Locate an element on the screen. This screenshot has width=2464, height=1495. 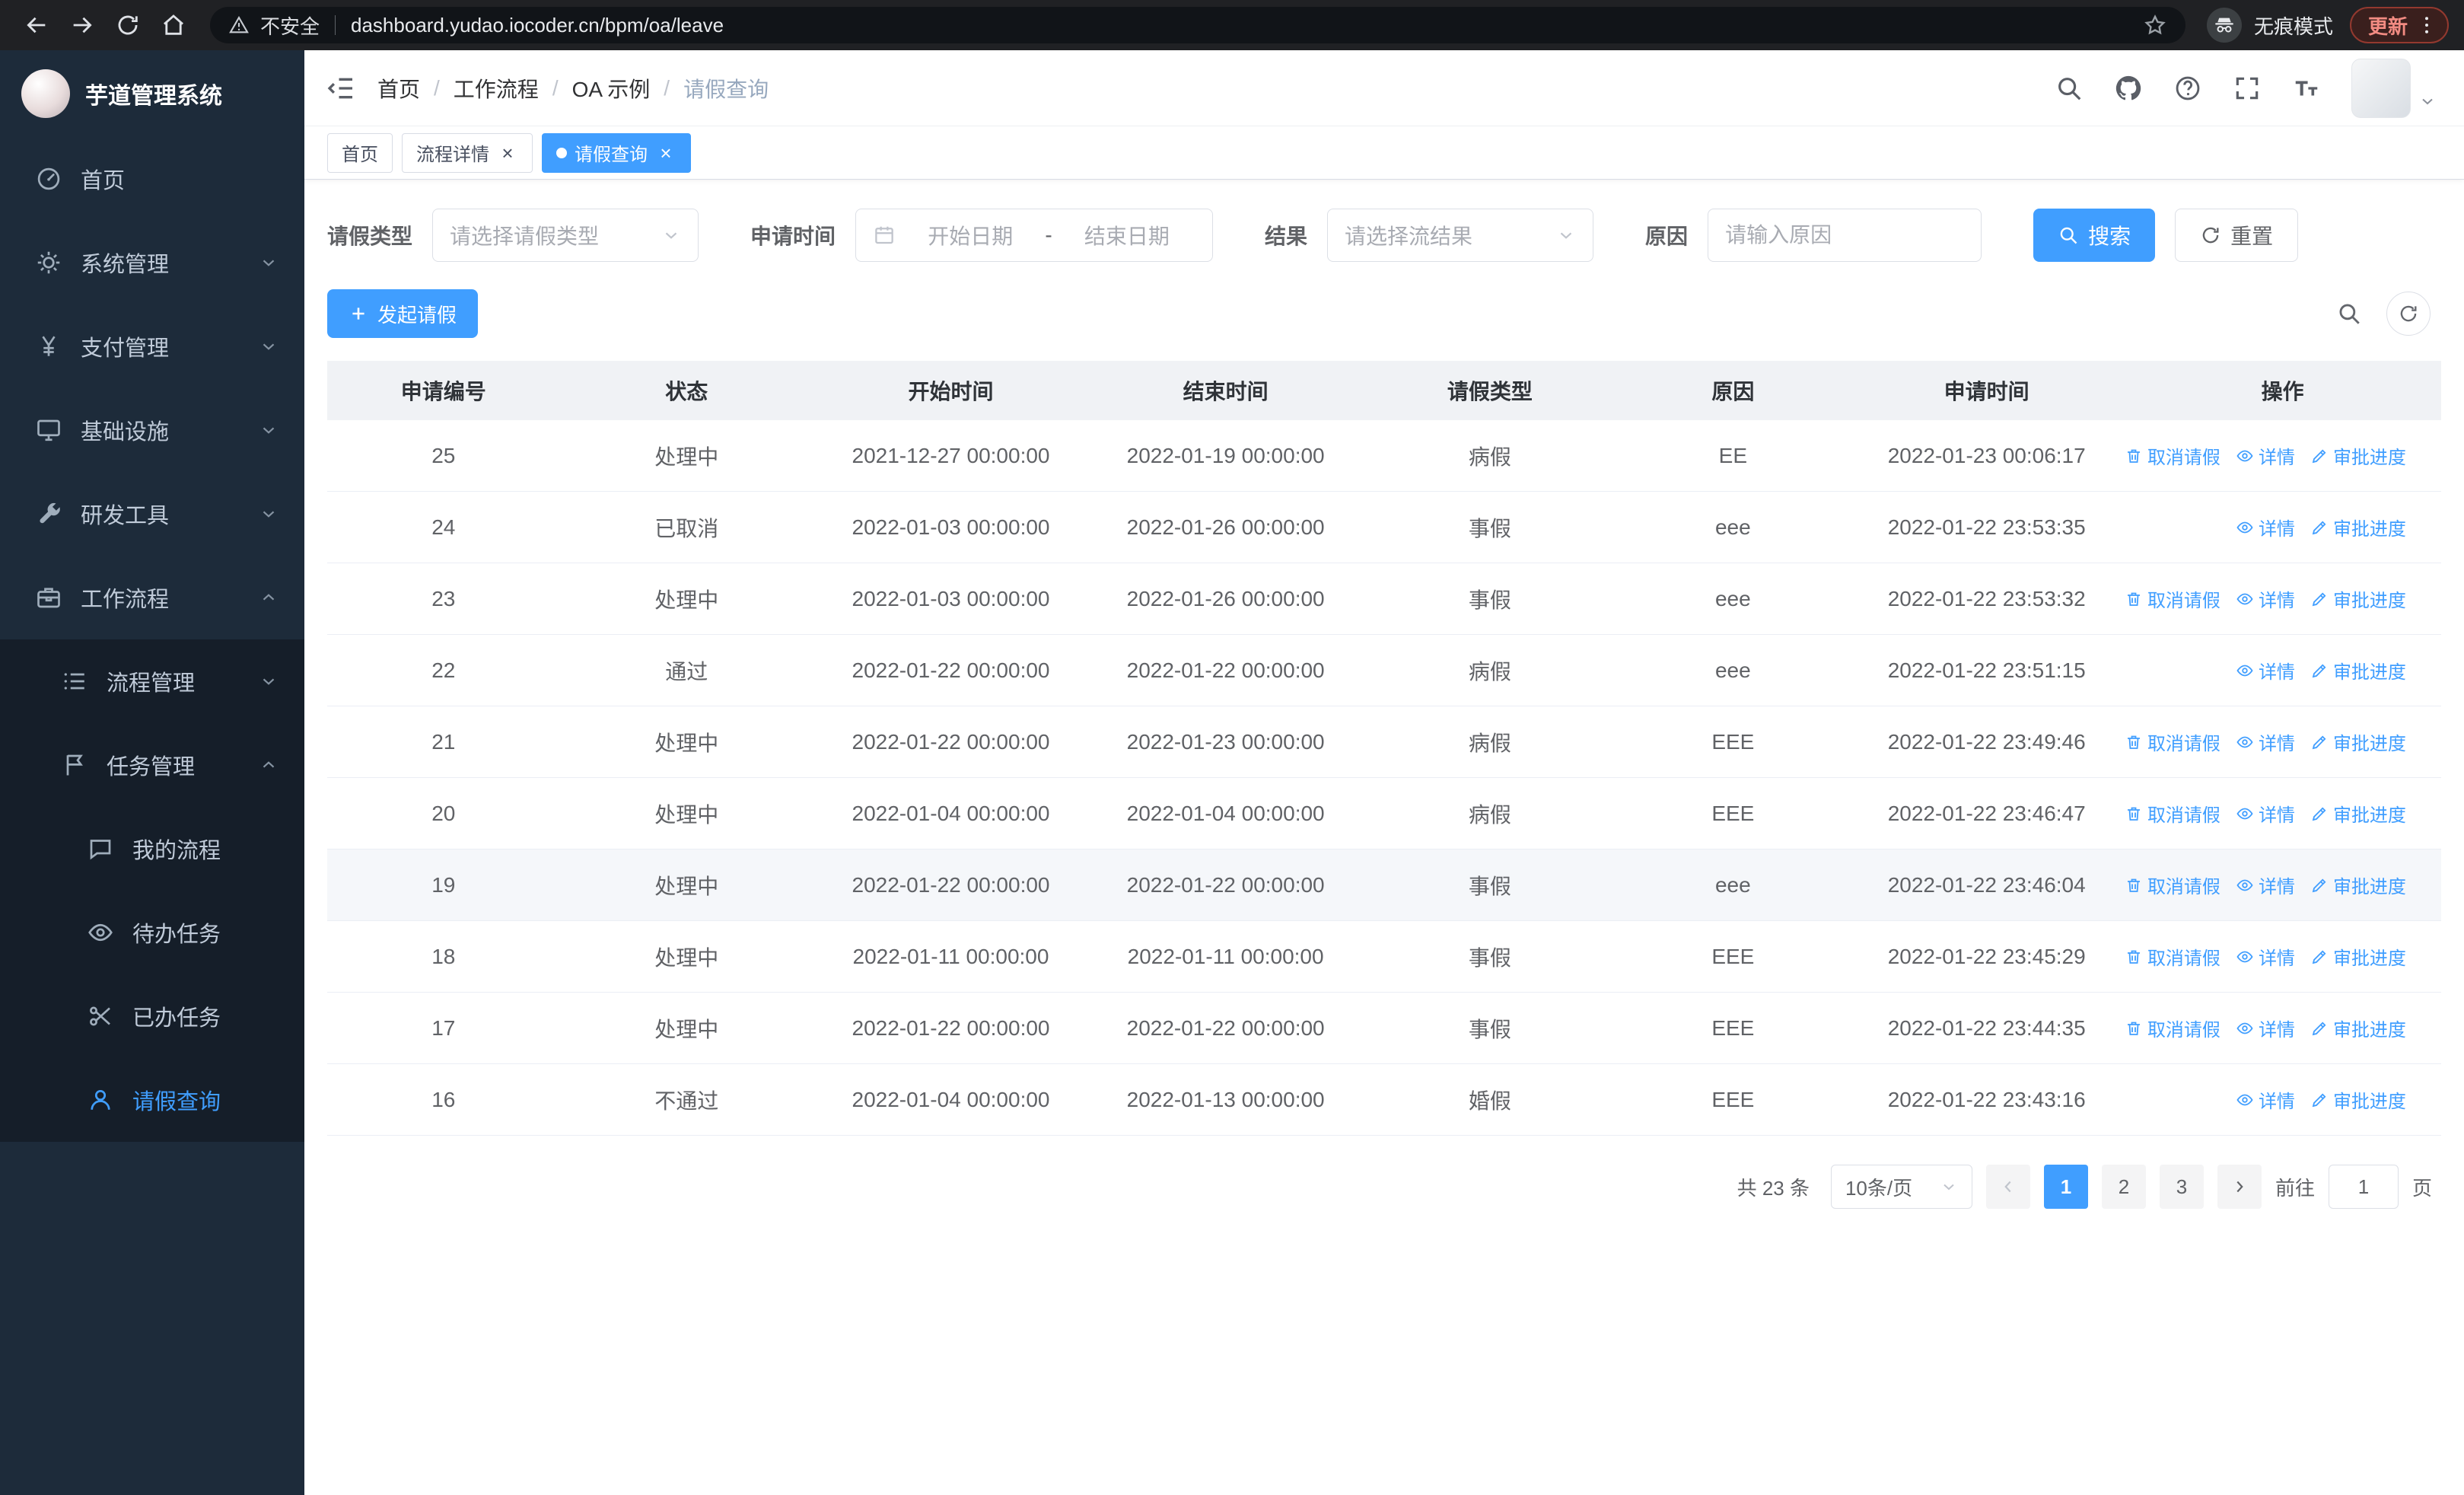
user-menu is located at coordinates (2394, 88).